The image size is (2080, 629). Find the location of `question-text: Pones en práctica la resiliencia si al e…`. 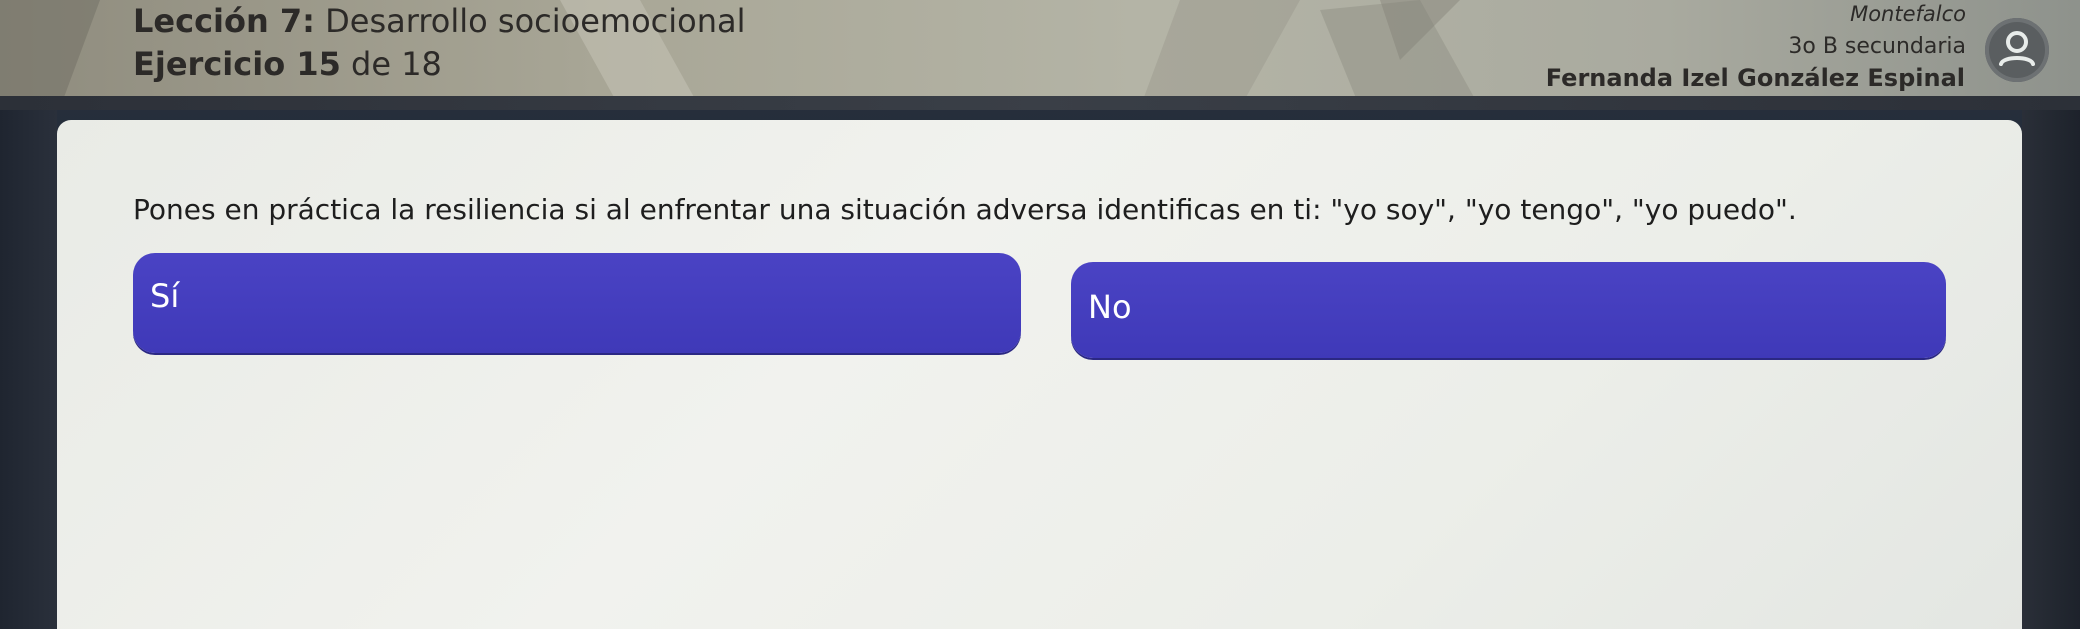

question-text: Pones en práctica la resiliencia si al e… is located at coordinates (965, 209).